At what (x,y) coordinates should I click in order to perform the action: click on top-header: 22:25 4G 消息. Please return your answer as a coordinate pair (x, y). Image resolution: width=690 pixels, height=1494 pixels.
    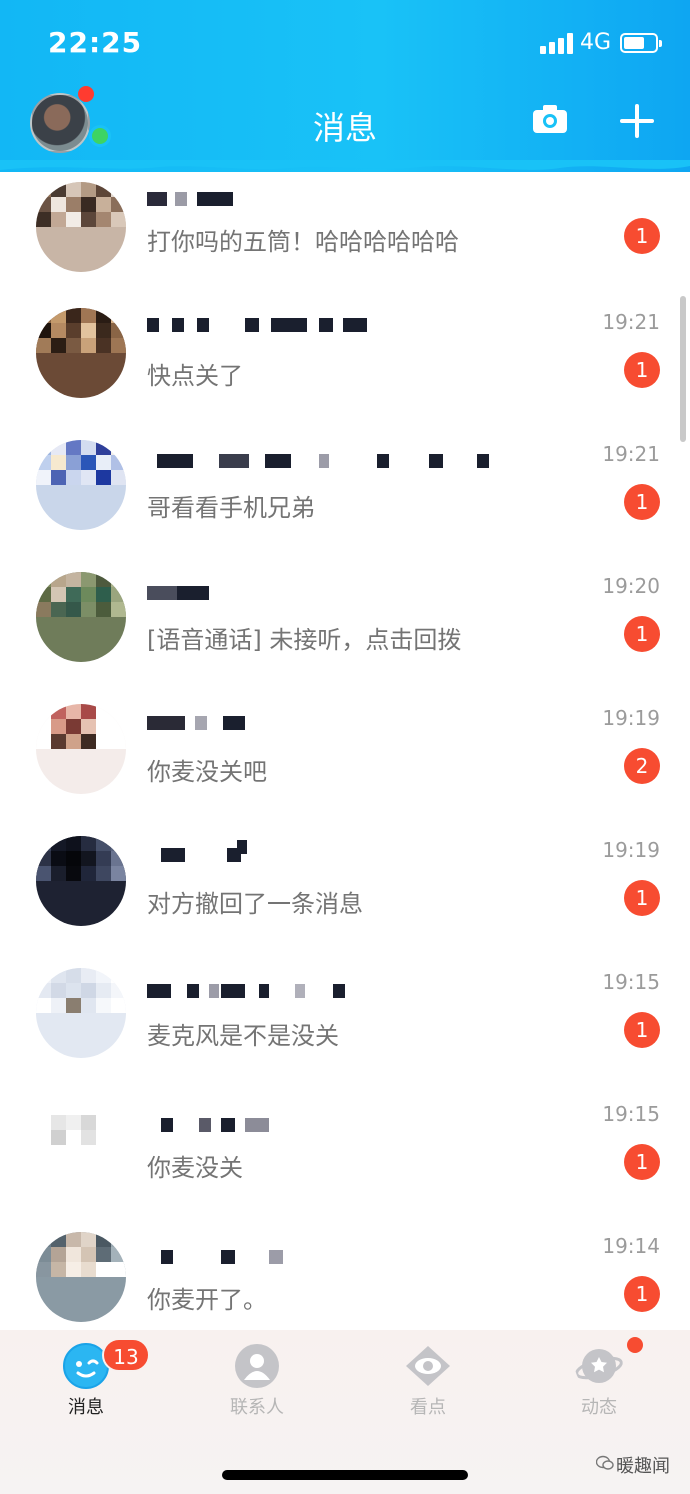
    Looking at the image, I should click on (345, 86).